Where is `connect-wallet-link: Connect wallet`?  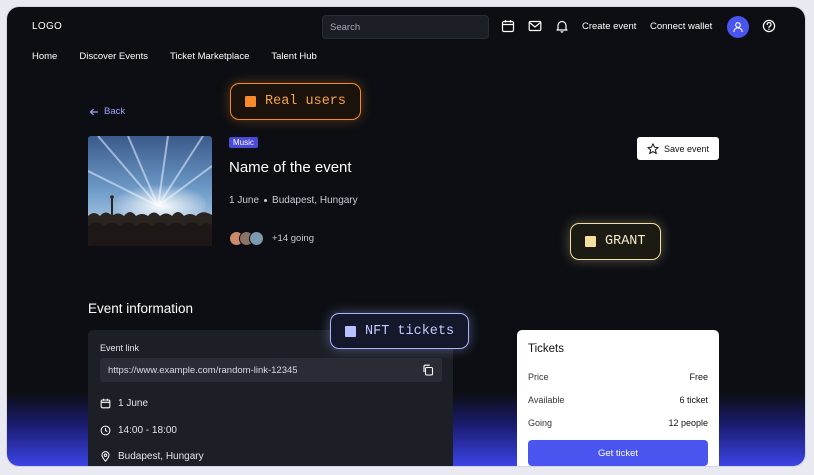 connect-wallet-link: Connect wallet is located at coordinates (681, 26).